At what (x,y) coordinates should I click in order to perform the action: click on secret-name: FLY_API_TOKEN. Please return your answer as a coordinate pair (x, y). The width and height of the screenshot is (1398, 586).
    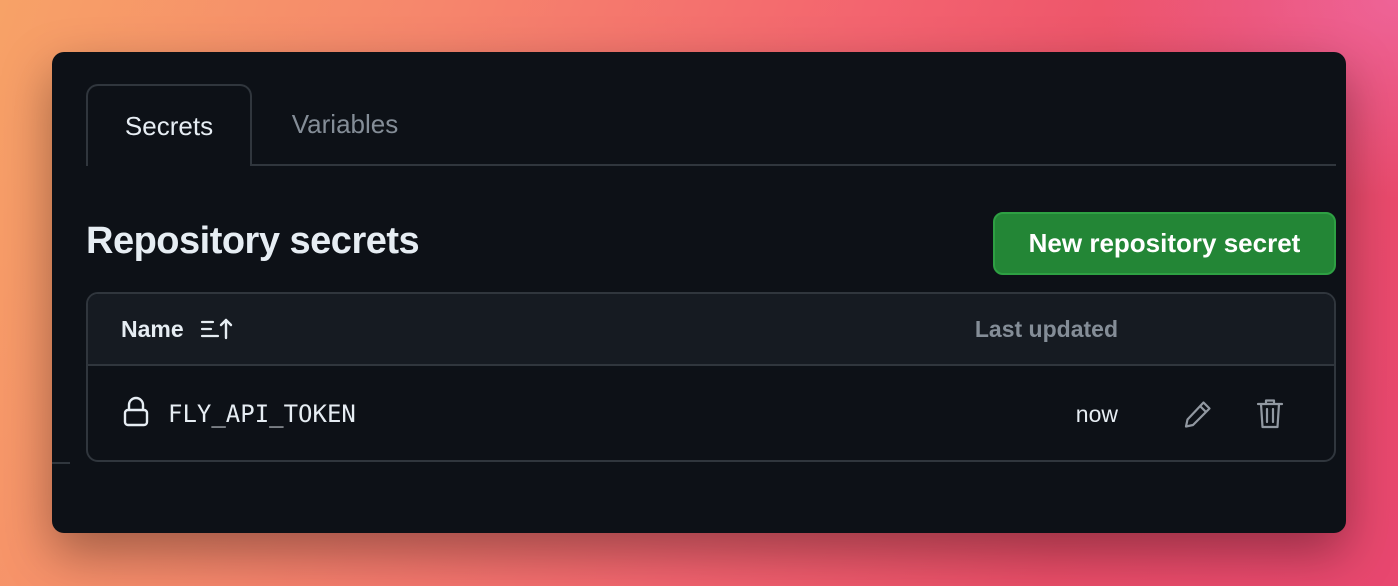
    Looking at the image, I should click on (262, 414).